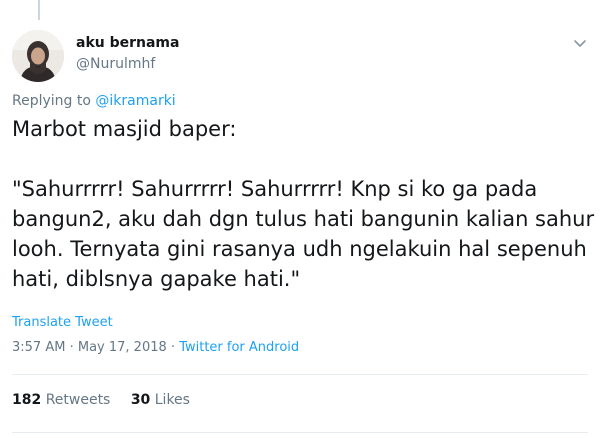 This screenshot has width=600, height=438. I want to click on tweet-menu-button, so click(580, 43).